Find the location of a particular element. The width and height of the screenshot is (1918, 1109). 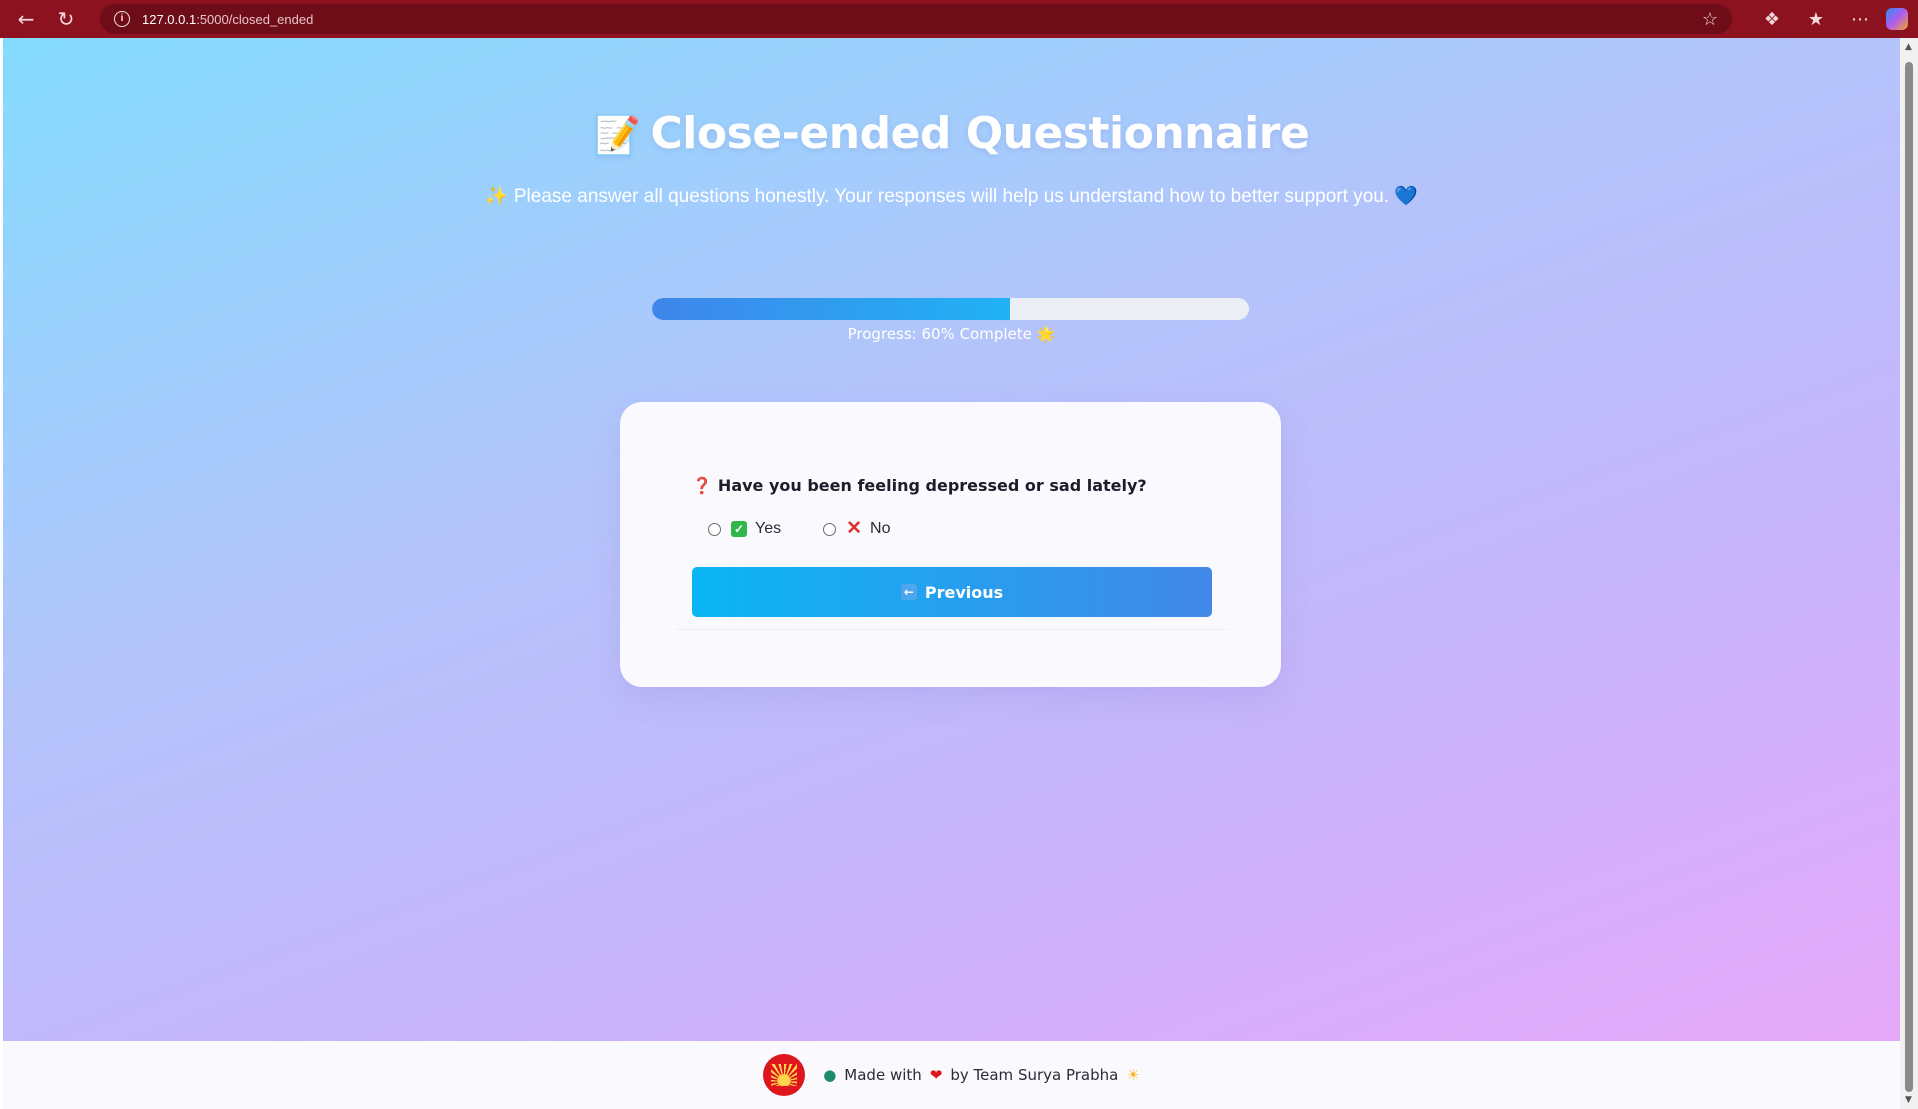

footer-made-with: Made with is located at coordinates (883, 1075).